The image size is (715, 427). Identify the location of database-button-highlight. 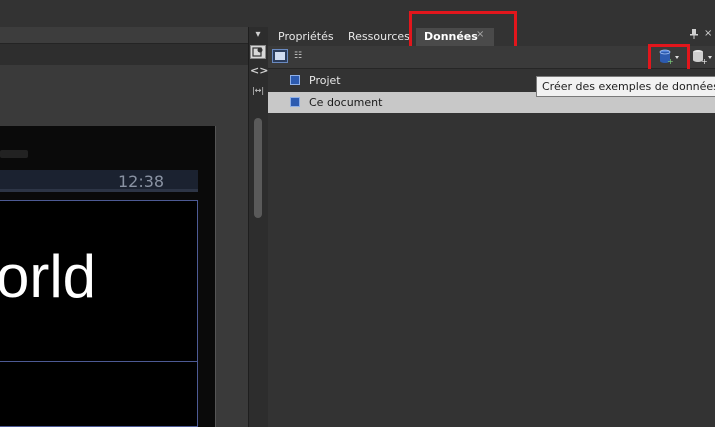
(669, 58).